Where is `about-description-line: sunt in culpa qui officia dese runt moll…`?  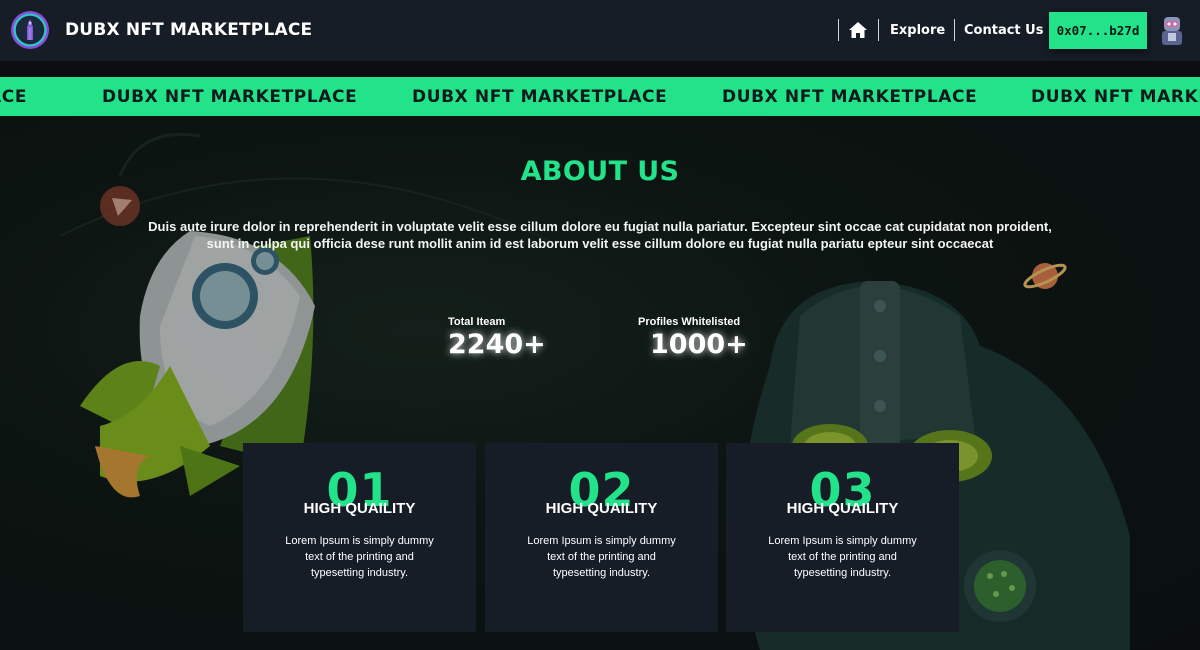
about-description-line: sunt in culpa qui officia dese runt moll… is located at coordinates (600, 243).